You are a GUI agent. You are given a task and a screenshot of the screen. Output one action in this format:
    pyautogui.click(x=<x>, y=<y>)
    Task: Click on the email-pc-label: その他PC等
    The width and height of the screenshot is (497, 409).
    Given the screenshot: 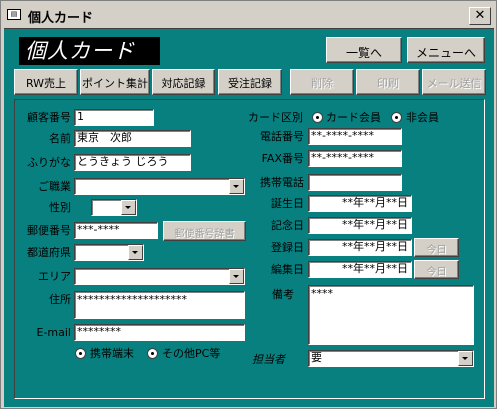 What is the action you would take?
    pyautogui.click(x=191, y=353)
    